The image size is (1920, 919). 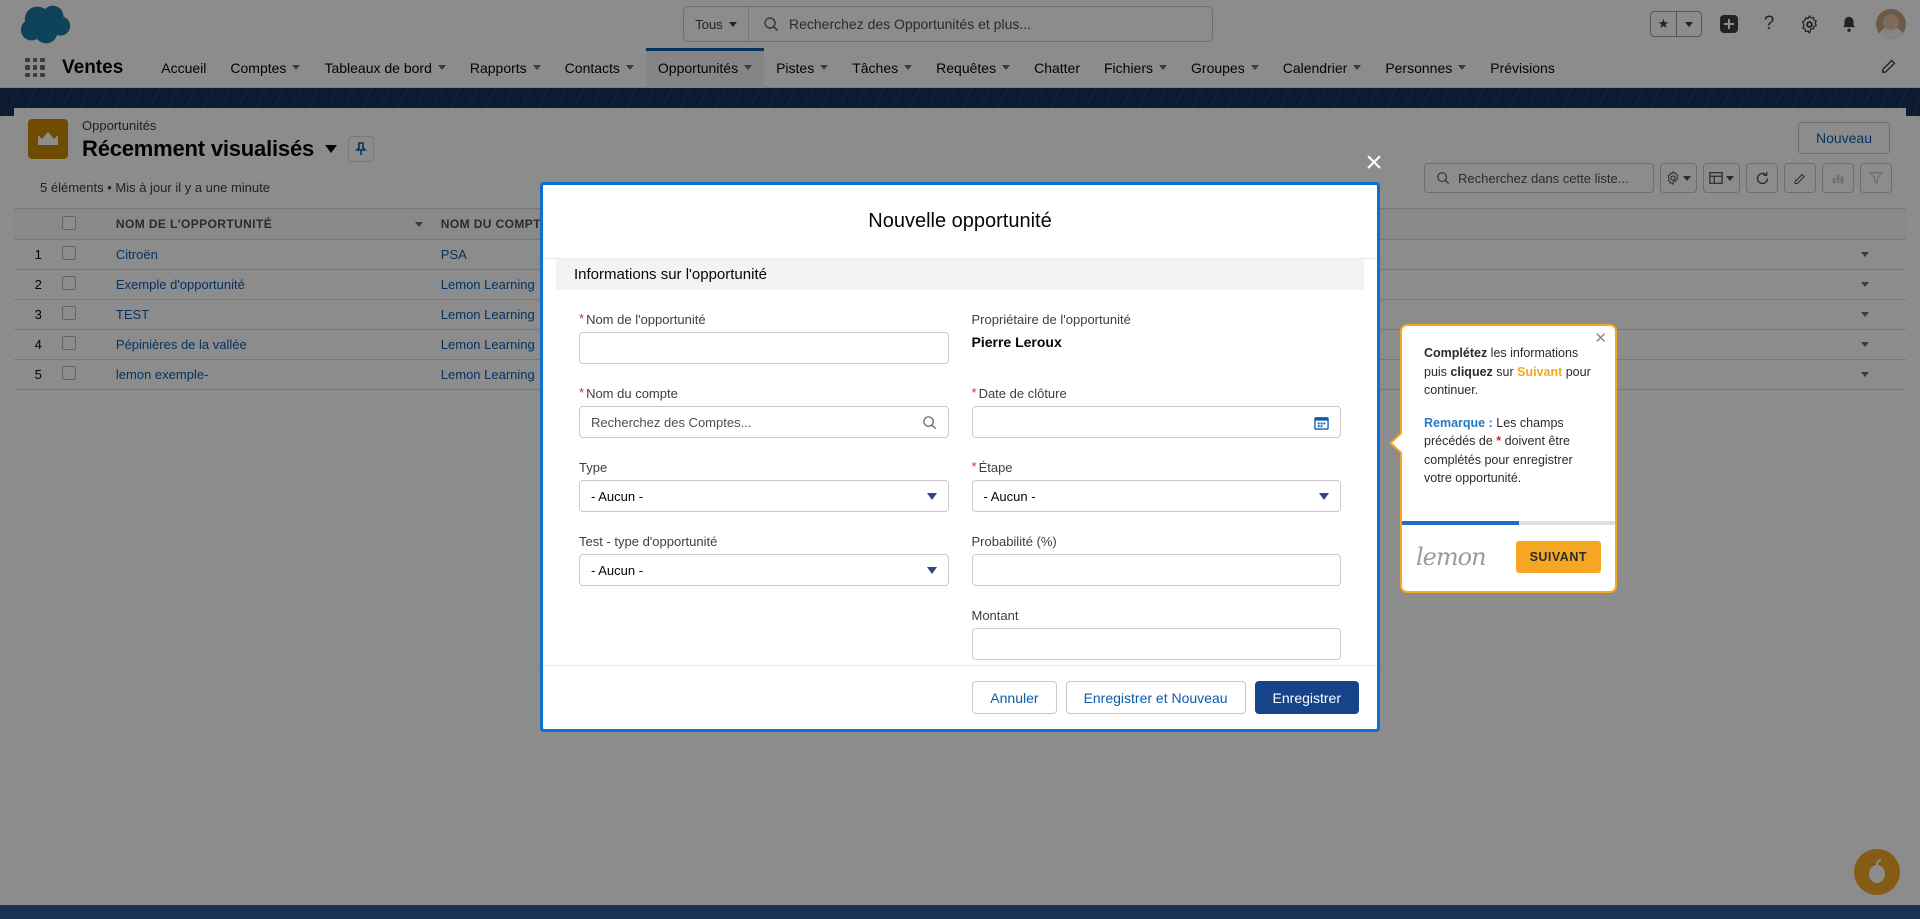 What do you see at coordinates (764, 319) in the screenshot?
I see `label-opportunity-name: * Nom de l'opportunité` at bounding box center [764, 319].